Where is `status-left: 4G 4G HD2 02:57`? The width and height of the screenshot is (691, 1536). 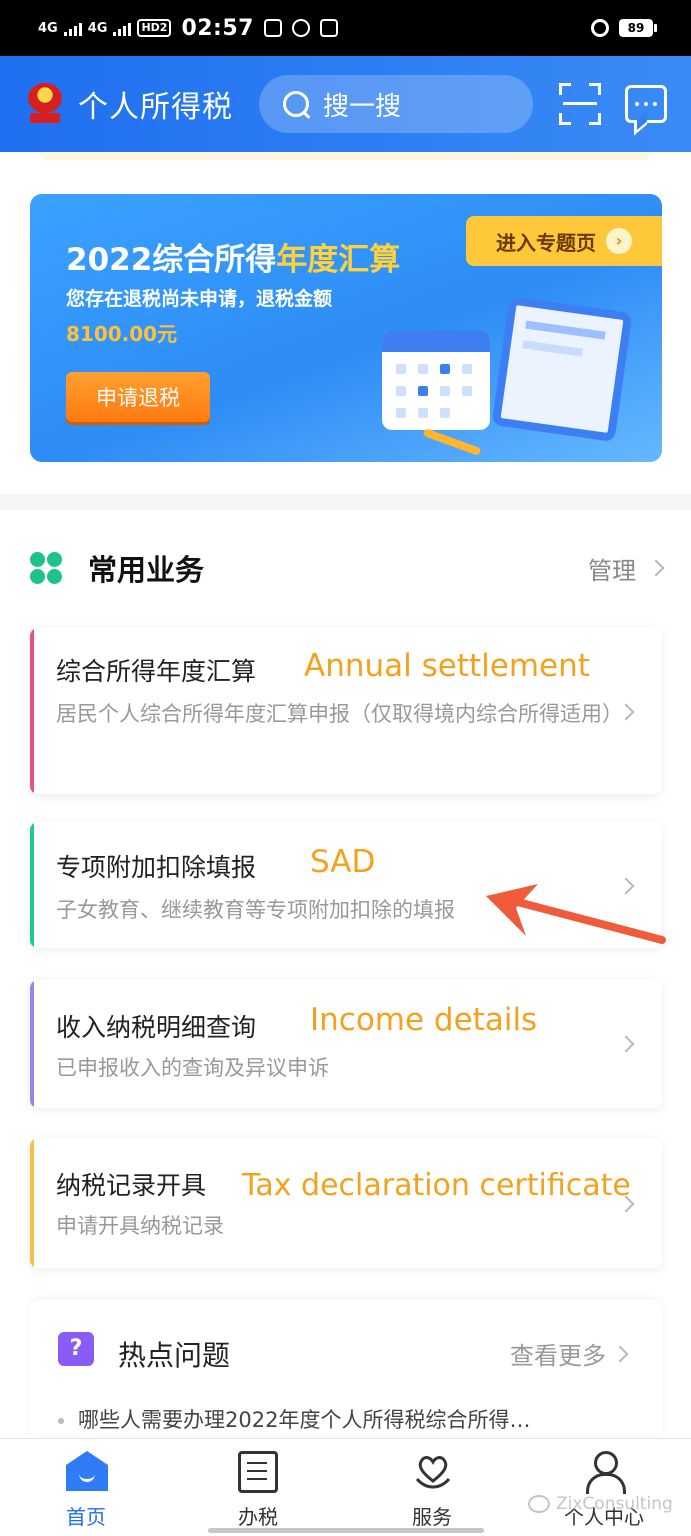 status-left: 4G 4G HD2 02:57 is located at coordinates (188, 28).